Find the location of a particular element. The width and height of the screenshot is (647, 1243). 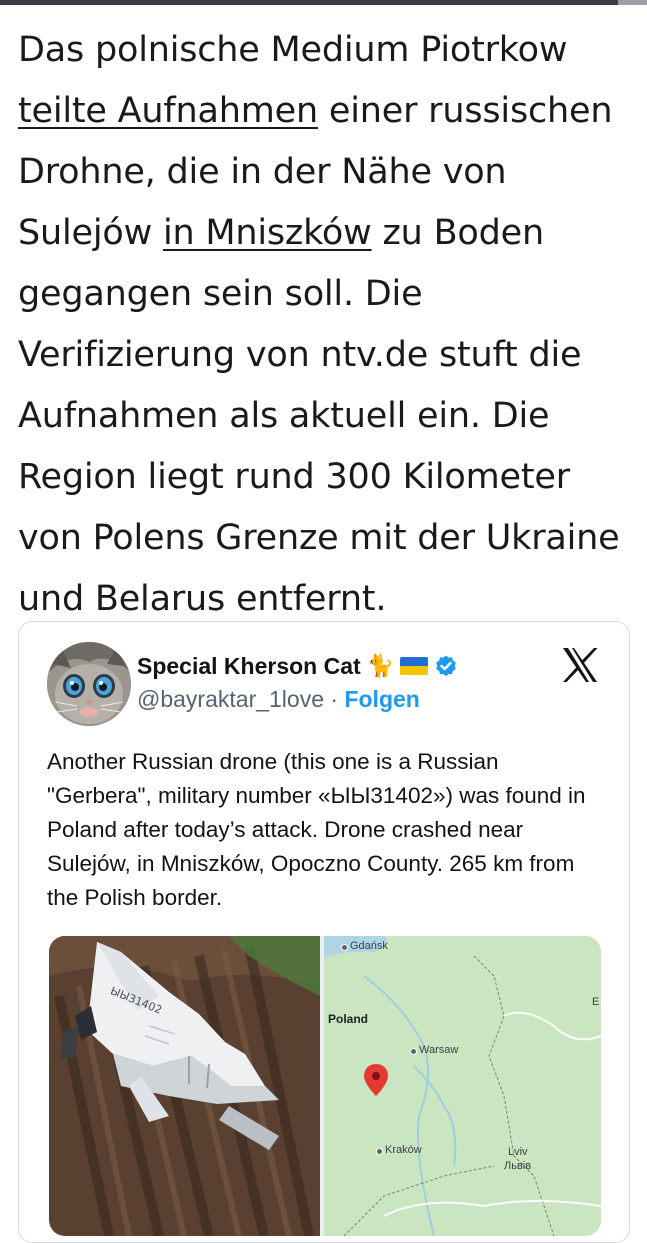

x-logo-icon is located at coordinates (580, 665).